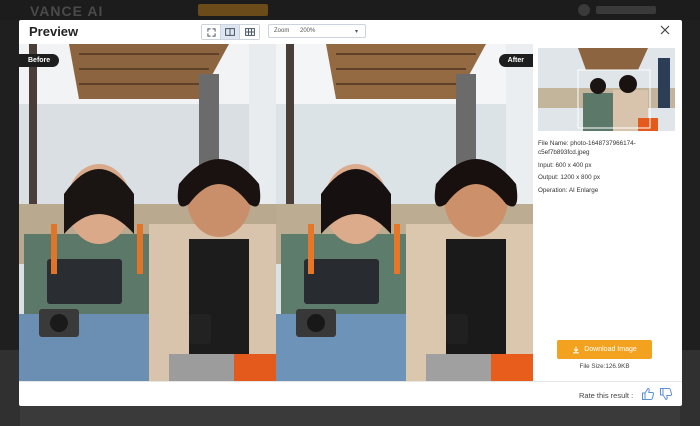 Image resolution: width=700 pixels, height=426 pixels. What do you see at coordinates (584, 10) in the screenshot?
I see `backdrop-avatar` at bounding box center [584, 10].